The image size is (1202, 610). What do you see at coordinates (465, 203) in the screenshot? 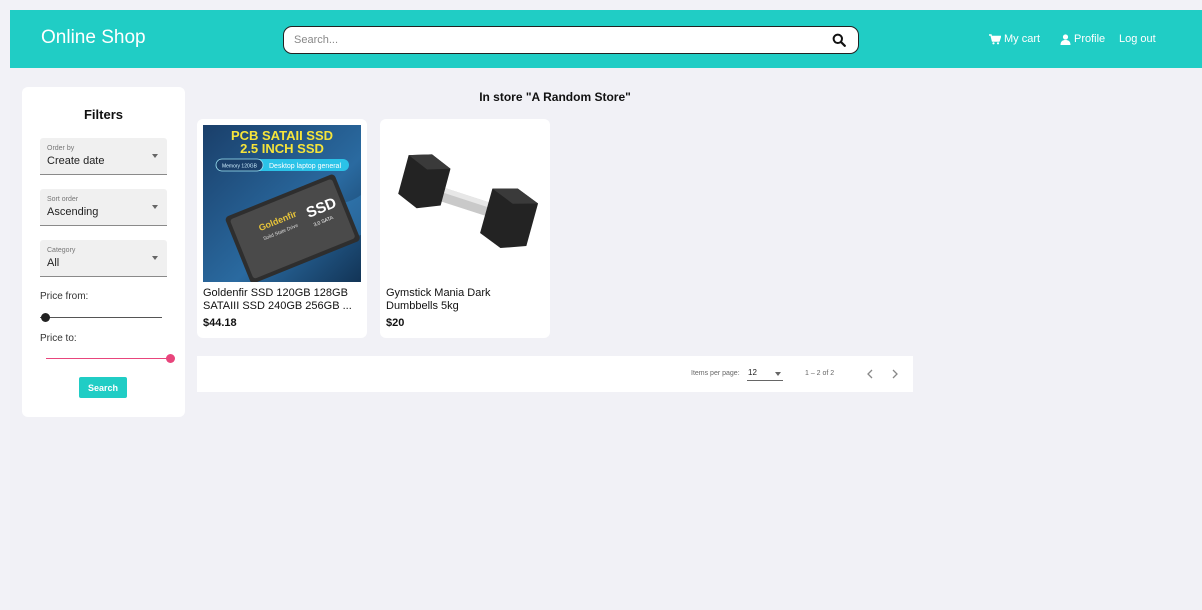
I see `product-image-dumbbell` at bounding box center [465, 203].